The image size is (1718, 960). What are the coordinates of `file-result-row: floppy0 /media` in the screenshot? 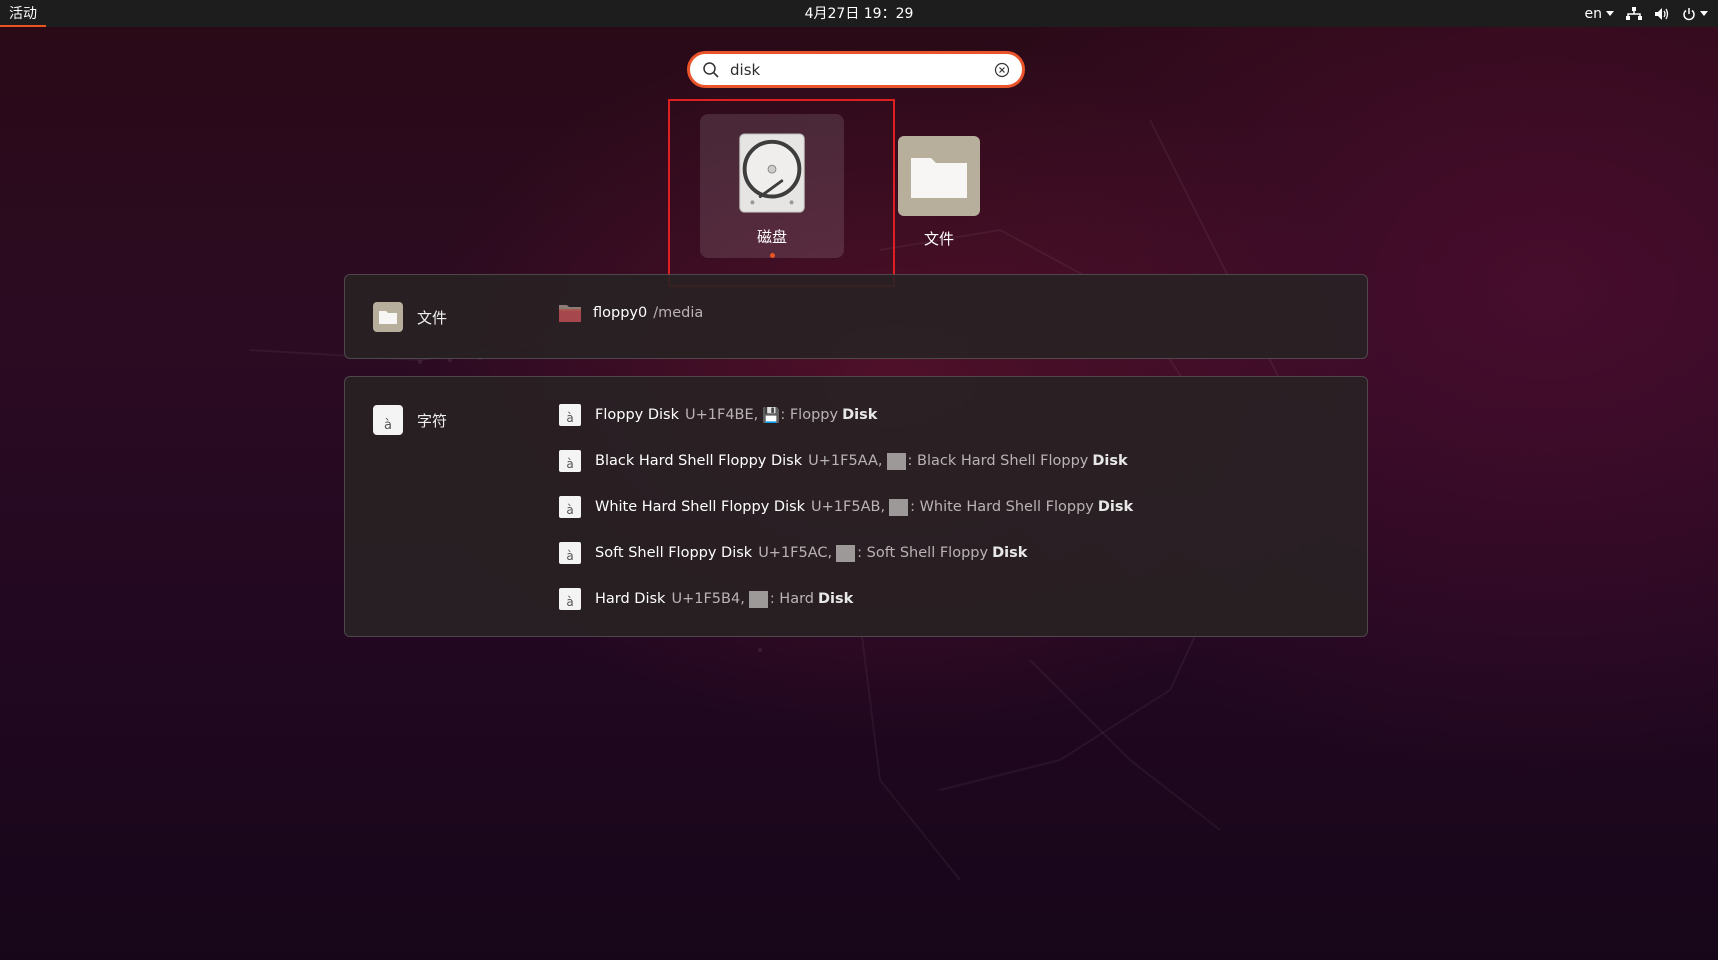 It's located at (631, 313).